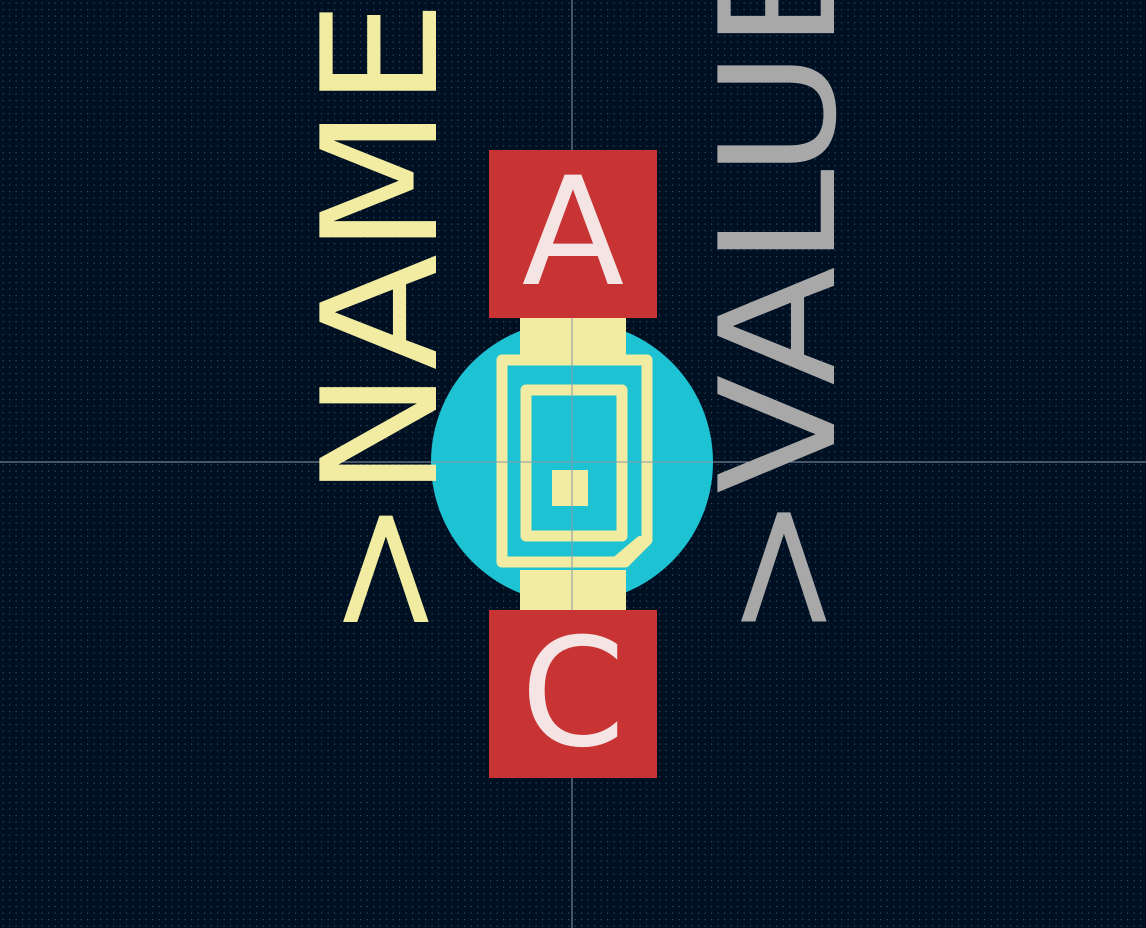  What do you see at coordinates (380, 320) in the screenshot?
I see `reference-designator-text: >NAME` at bounding box center [380, 320].